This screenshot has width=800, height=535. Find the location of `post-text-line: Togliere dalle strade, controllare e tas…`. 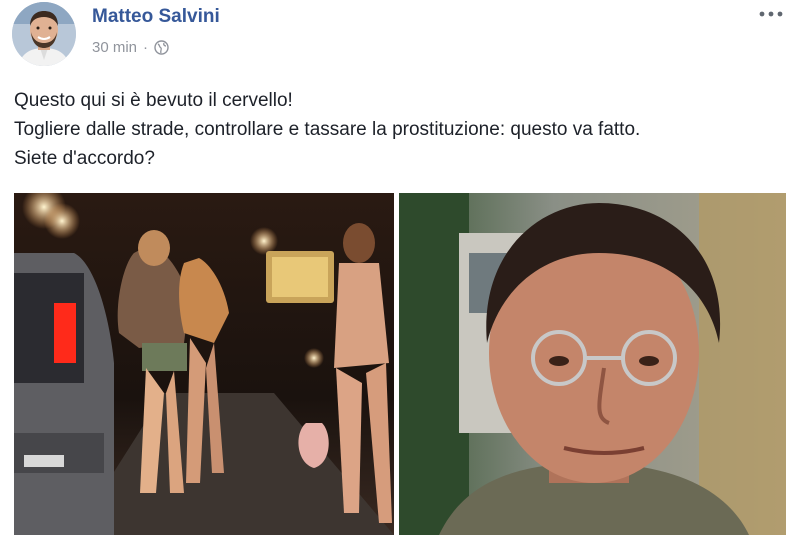

post-text-line: Togliere dalle strade, controllare e tas… is located at coordinates (327, 129).